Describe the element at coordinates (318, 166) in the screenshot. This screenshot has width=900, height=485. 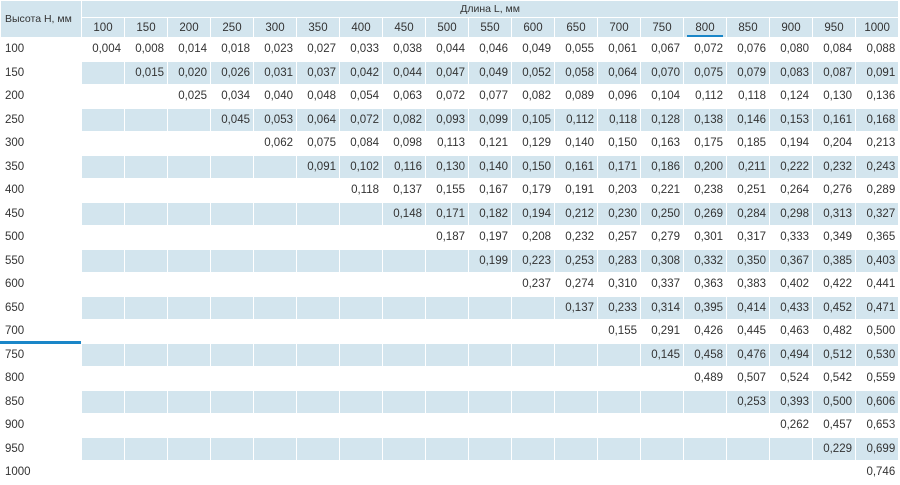
I see `table-cell: 0,091` at that location.